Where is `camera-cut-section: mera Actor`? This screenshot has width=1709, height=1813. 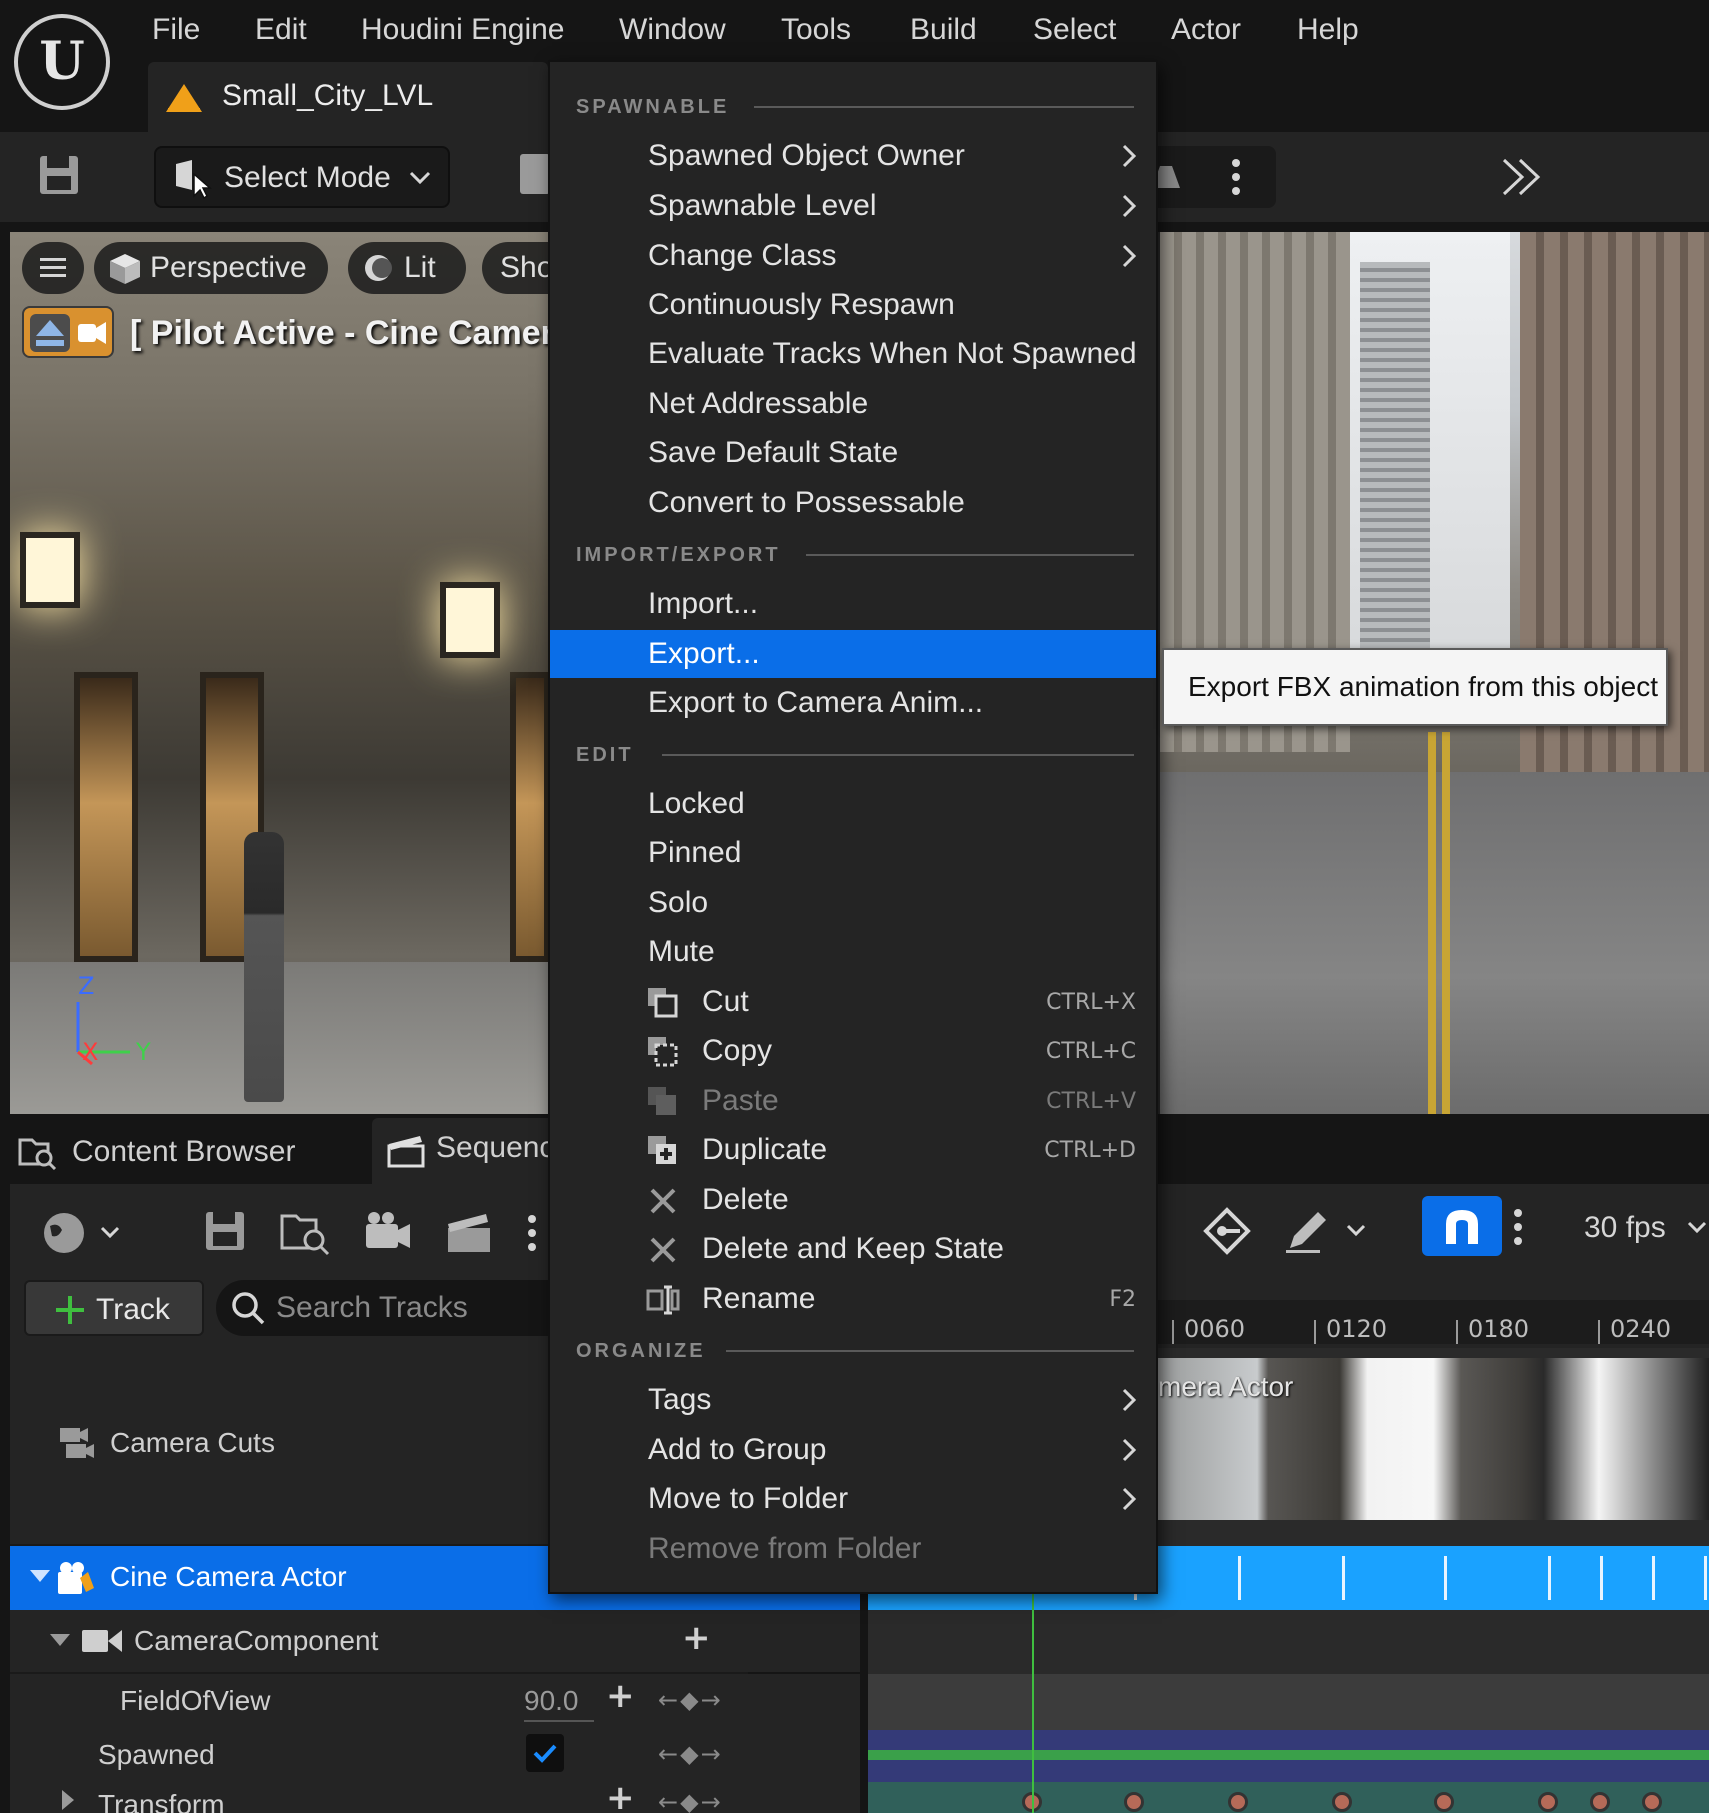 camera-cut-section: mera Actor is located at coordinates (1433, 1439).